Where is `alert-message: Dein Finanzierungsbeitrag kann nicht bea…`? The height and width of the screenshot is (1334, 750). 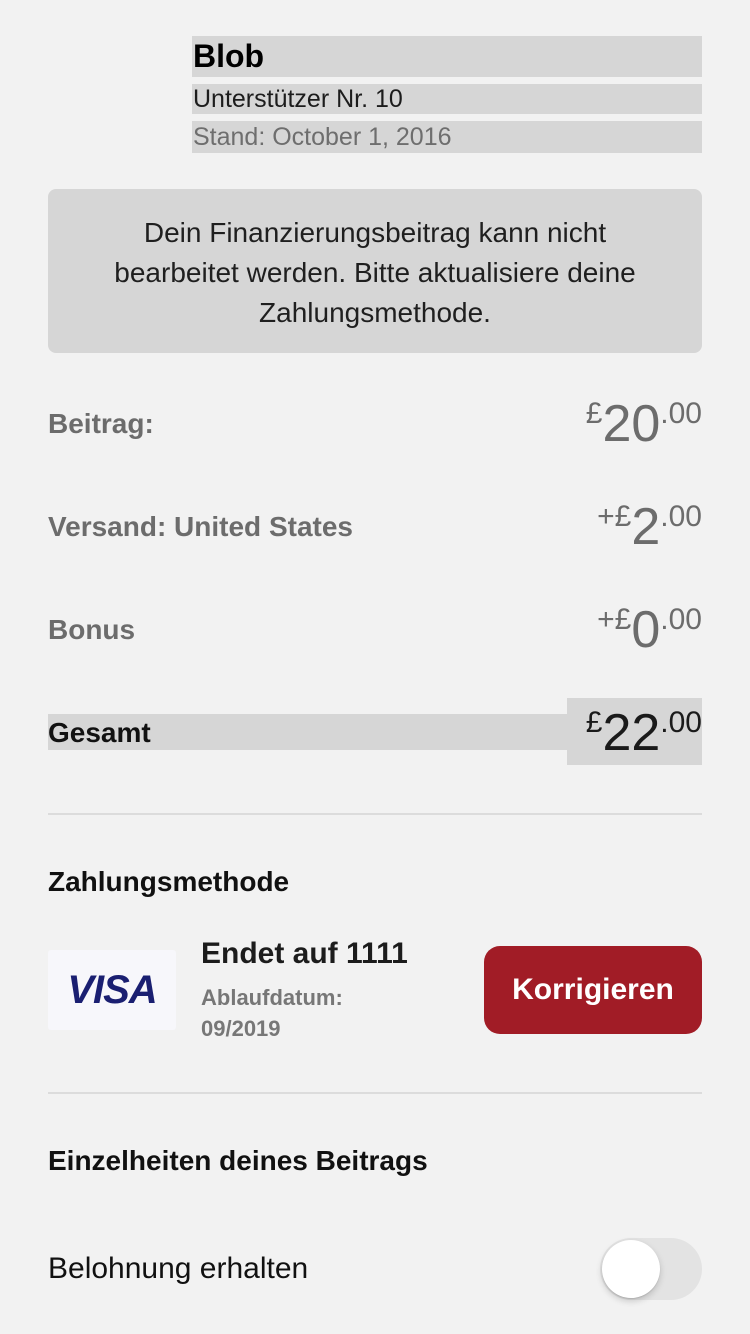
alert-message: Dein Finanzierungsbeitrag kann nicht bea… is located at coordinates (375, 272).